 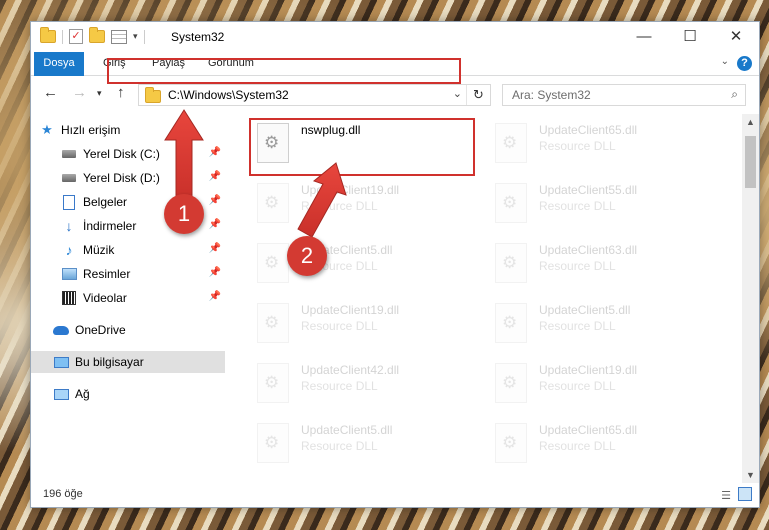 I want to click on minimize-button: —, so click(x=644, y=37).